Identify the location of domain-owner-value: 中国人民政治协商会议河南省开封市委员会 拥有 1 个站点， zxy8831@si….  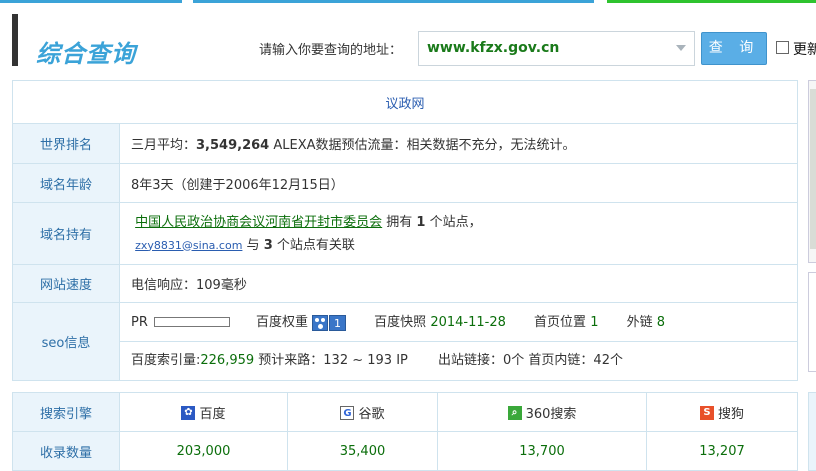
(458, 233).